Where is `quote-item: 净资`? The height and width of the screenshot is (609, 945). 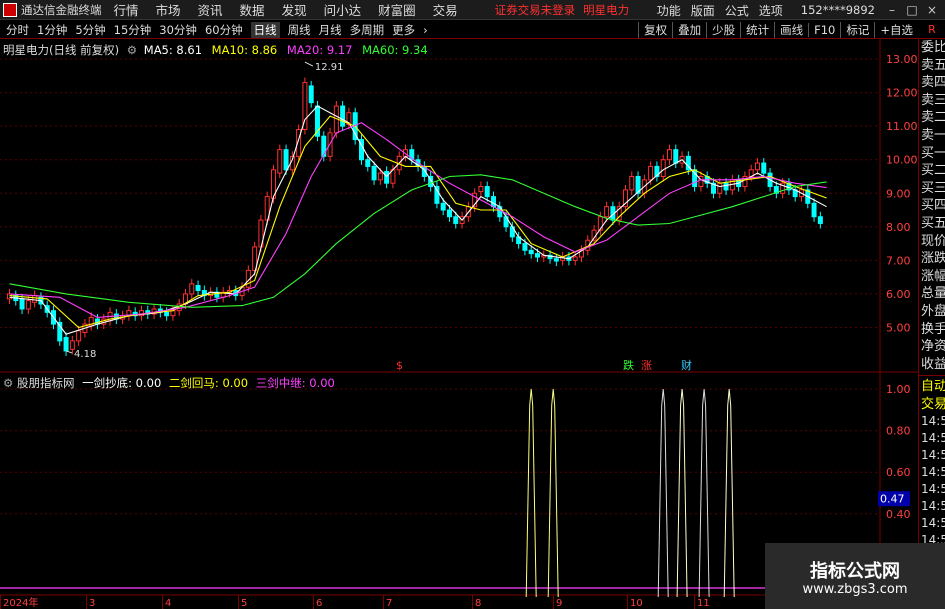 quote-item: 净资 is located at coordinates (932, 347).